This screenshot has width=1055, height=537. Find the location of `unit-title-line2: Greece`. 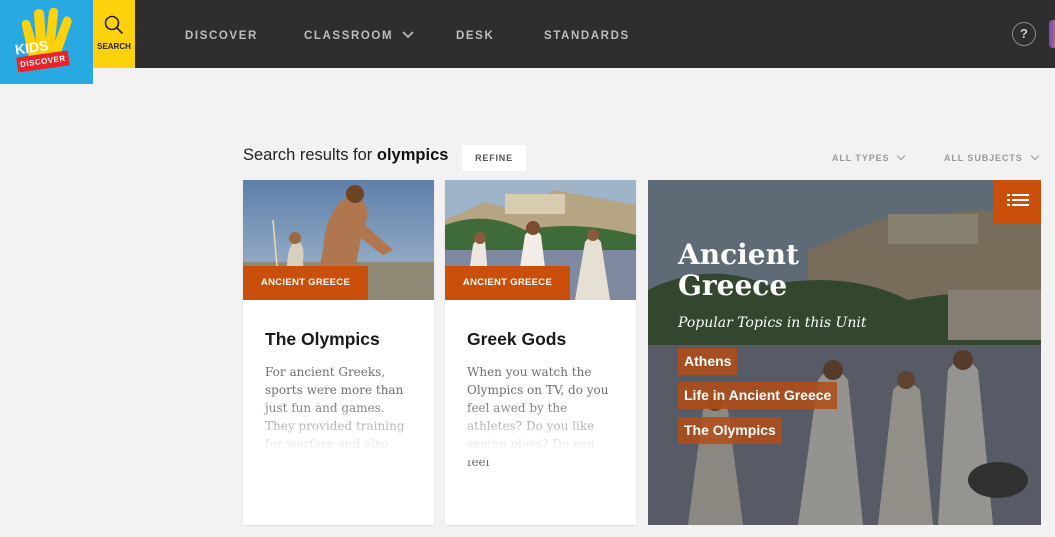

unit-title-line2: Greece is located at coordinates (733, 285).